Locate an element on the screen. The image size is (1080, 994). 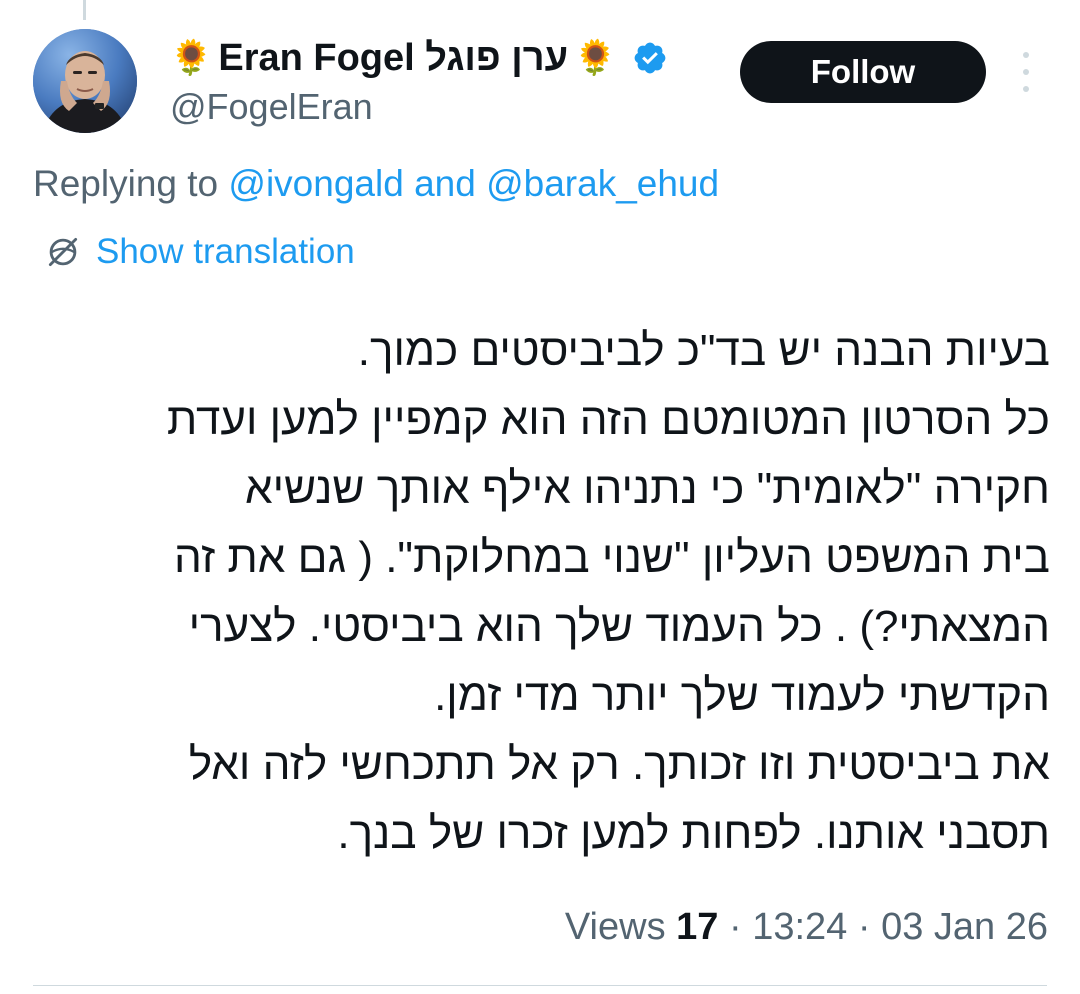
tweet-line: תסבני אותנו. לפחות למען זכרו של בנך. is located at coordinates (693, 833).